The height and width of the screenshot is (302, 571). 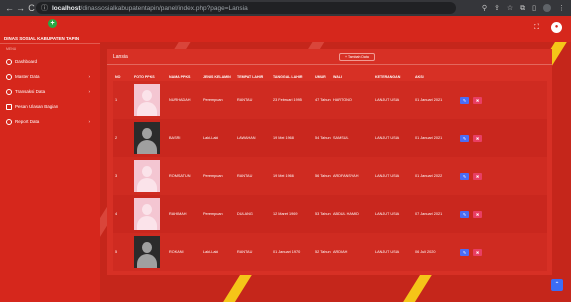 I want to click on sidebar-item-label: Report Data, so click(x=27, y=121).